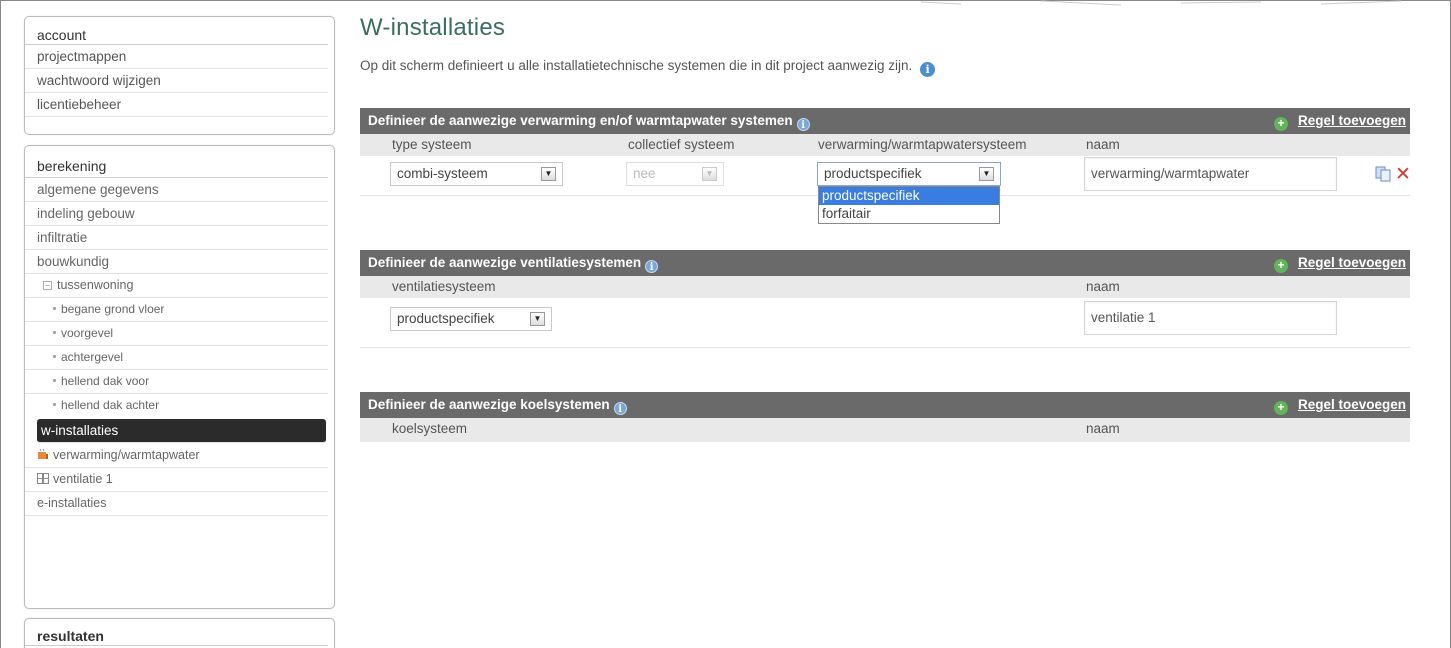  I want to click on ventilation-column-headers: ventilatiesysteem naam, so click(885, 287).